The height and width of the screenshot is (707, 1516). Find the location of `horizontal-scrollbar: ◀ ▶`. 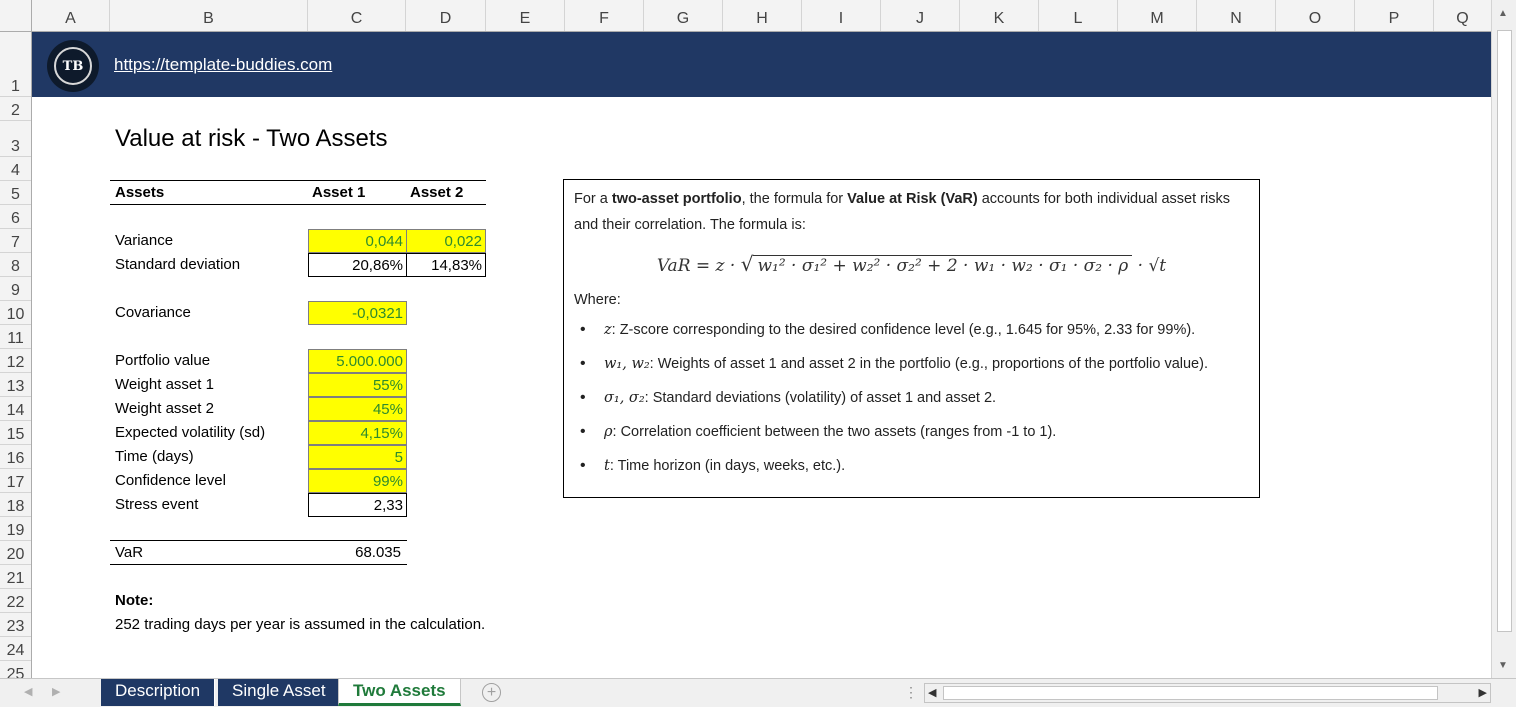

horizontal-scrollbar: ◀ ▶ is located at coordinates (1207, 693).